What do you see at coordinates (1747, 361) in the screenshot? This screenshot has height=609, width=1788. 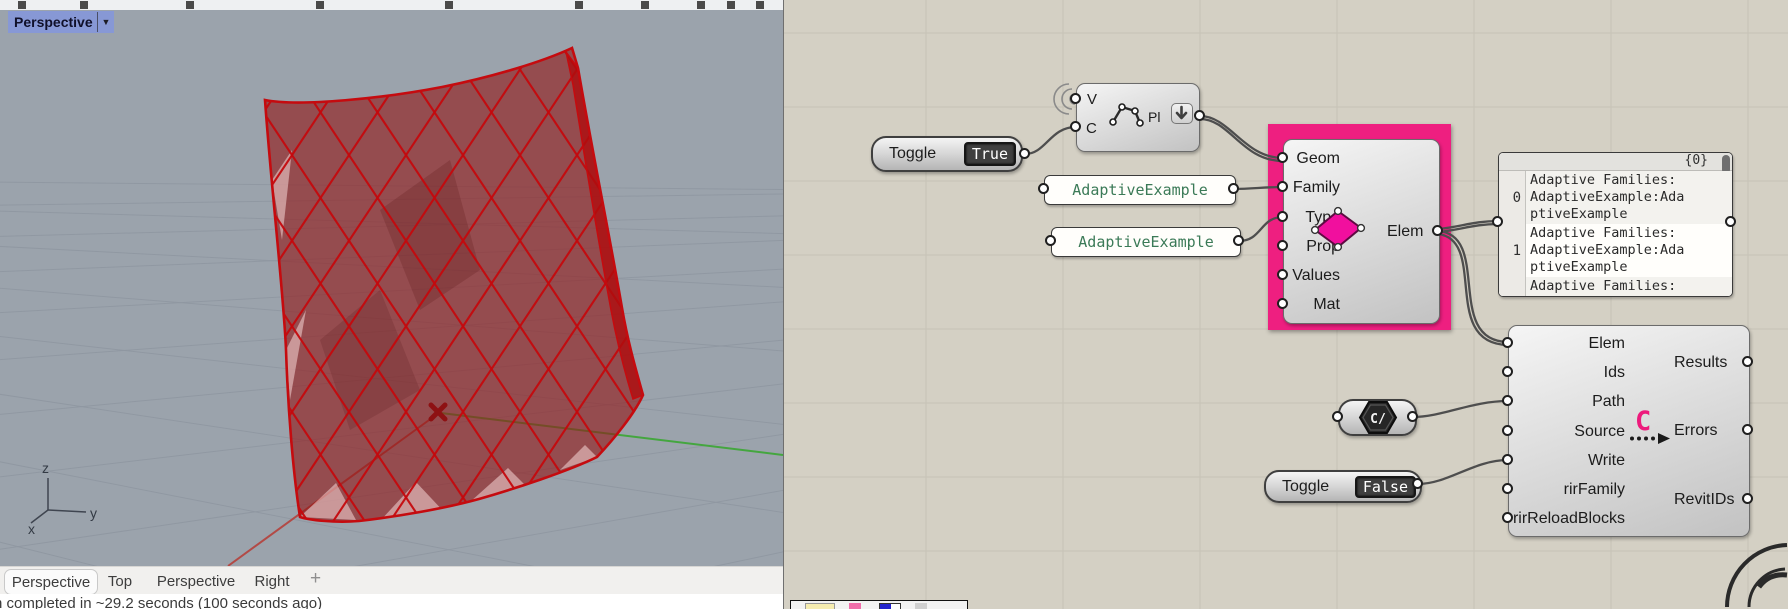 I see `jack-node-results-out` at bounding box center [1747, 361].